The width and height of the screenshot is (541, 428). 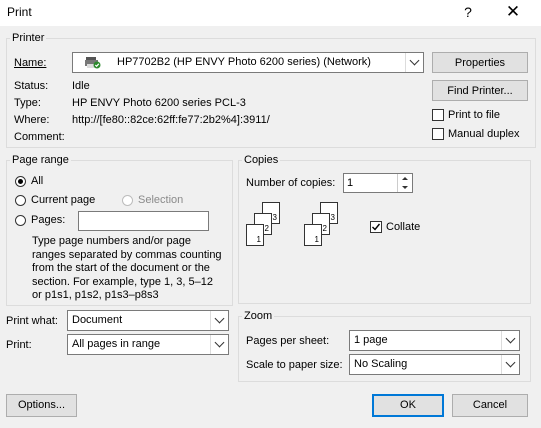 What do you see at coordinates (261, 160) in the screenshot?
I see `copies-group-label: Copies` at bounding box center [261, 160].